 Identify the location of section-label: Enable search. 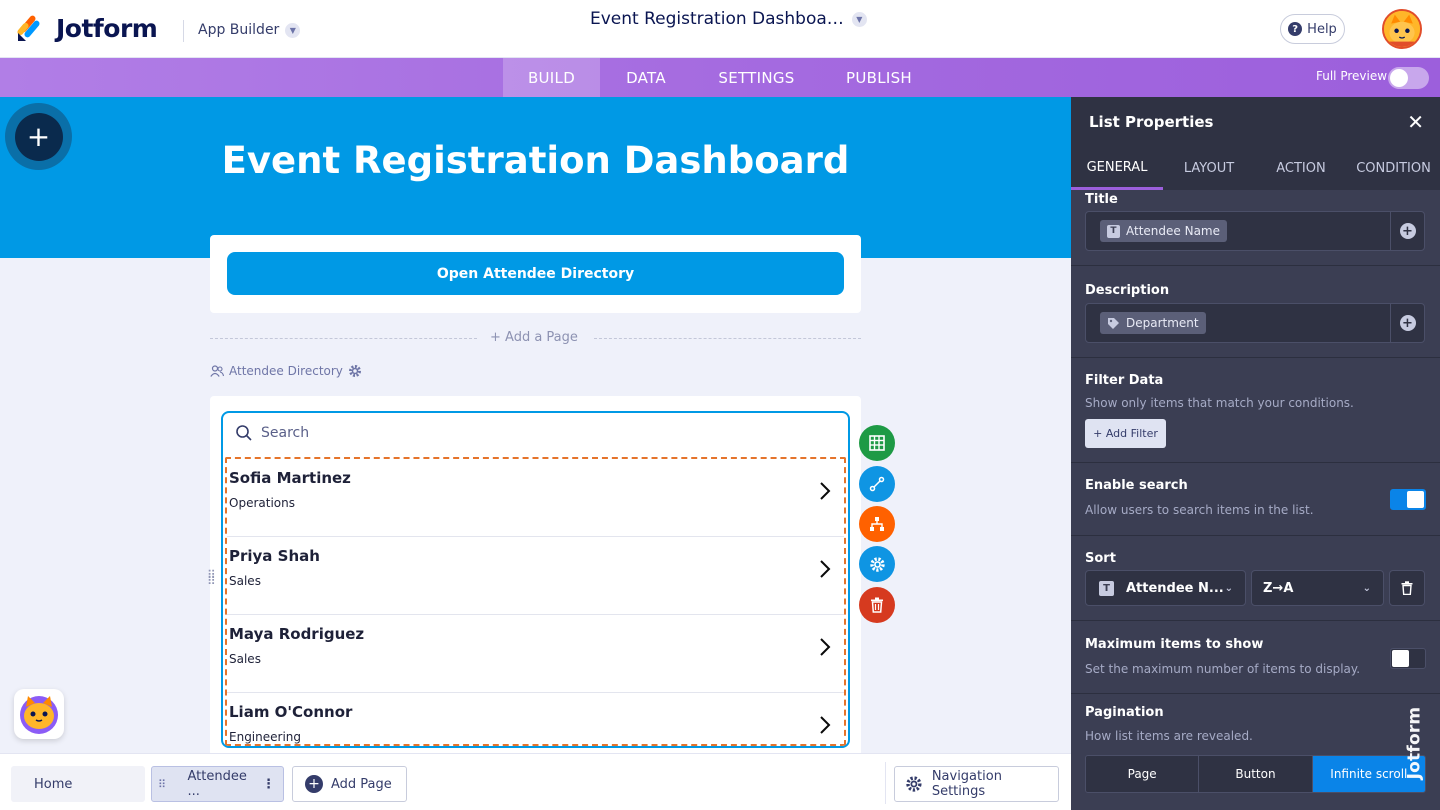
(1136, 485).